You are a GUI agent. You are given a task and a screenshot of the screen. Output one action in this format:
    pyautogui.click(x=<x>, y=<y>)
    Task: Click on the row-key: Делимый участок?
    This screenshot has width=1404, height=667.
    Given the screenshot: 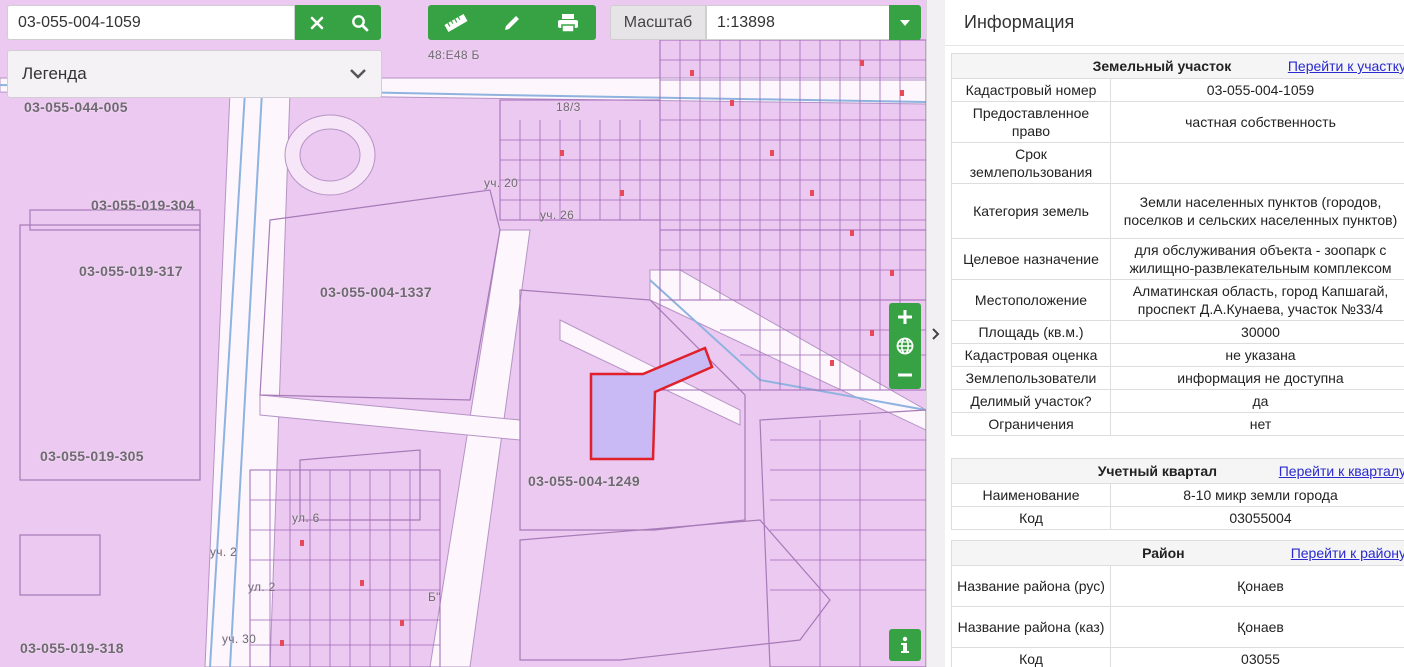 What is the action you would take?
    pyautogui.click(x=1031, y=401)
    